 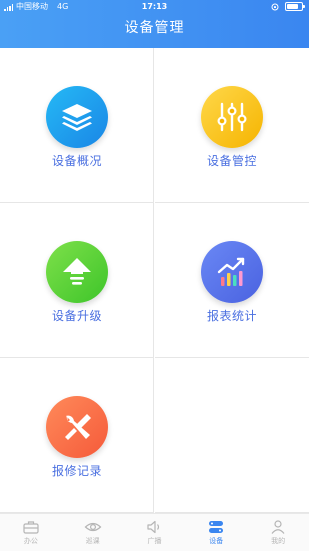 I want to click on tab-label: 我的, so click(x=278, y=541).